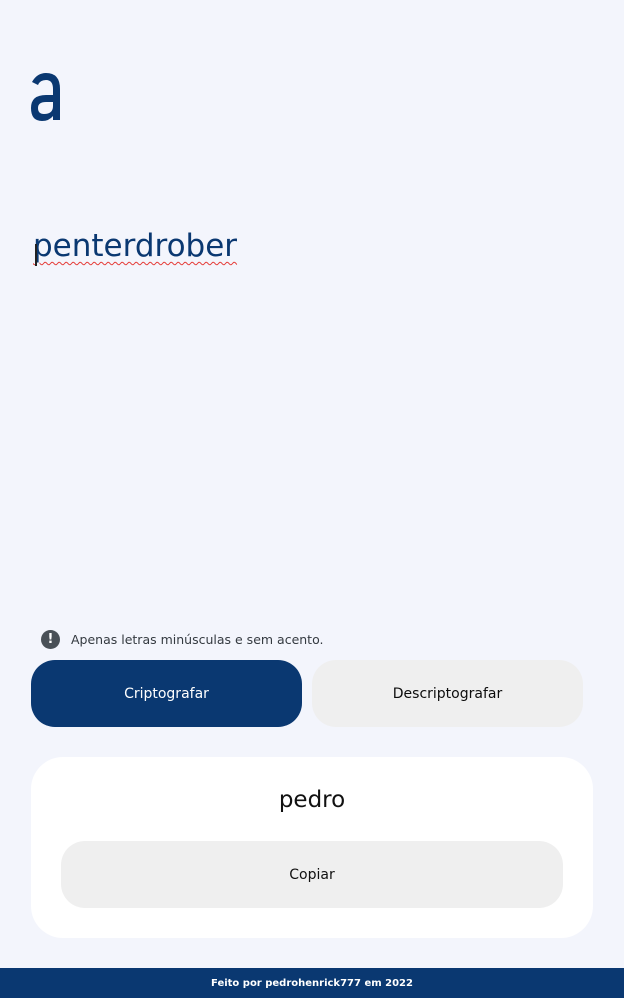  I want to click on footer: Feito por pedrohenrick777 em 2022, so click(312, 983).